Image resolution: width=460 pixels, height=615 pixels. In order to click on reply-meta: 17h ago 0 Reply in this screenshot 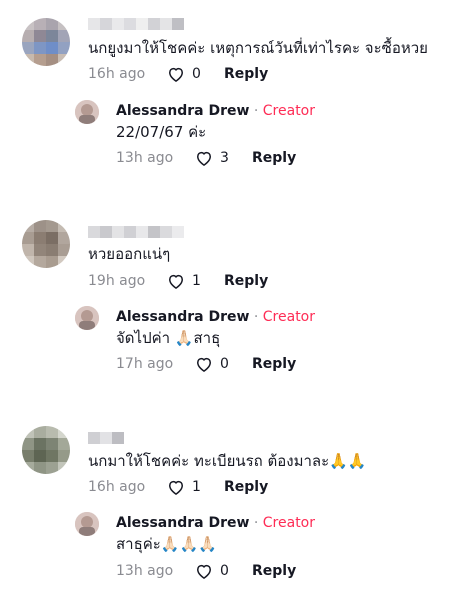, I will do `click(206, 364)`.